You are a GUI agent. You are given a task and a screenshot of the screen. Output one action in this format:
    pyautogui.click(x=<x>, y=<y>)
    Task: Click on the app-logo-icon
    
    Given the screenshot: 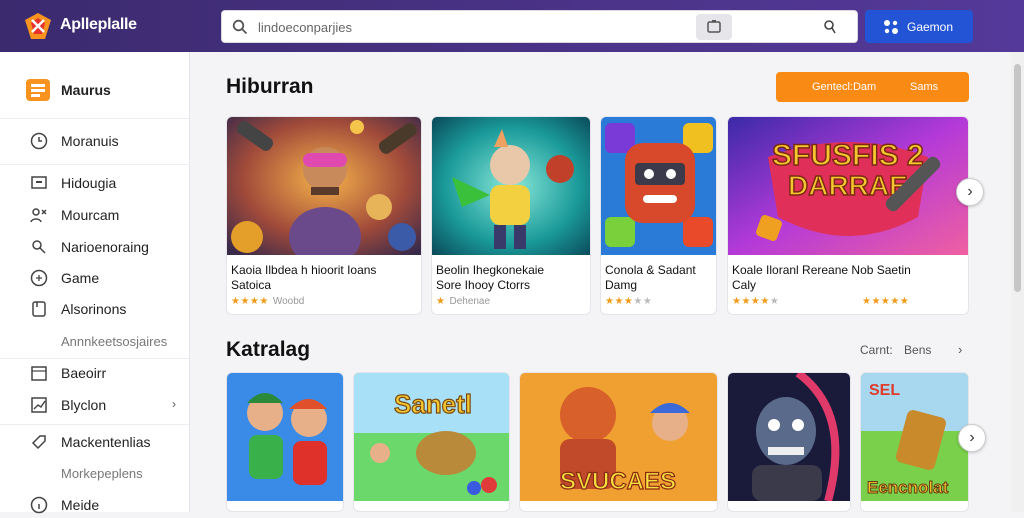 What is the action you would take?
    pyautogui.click(x=38, y=26)
    